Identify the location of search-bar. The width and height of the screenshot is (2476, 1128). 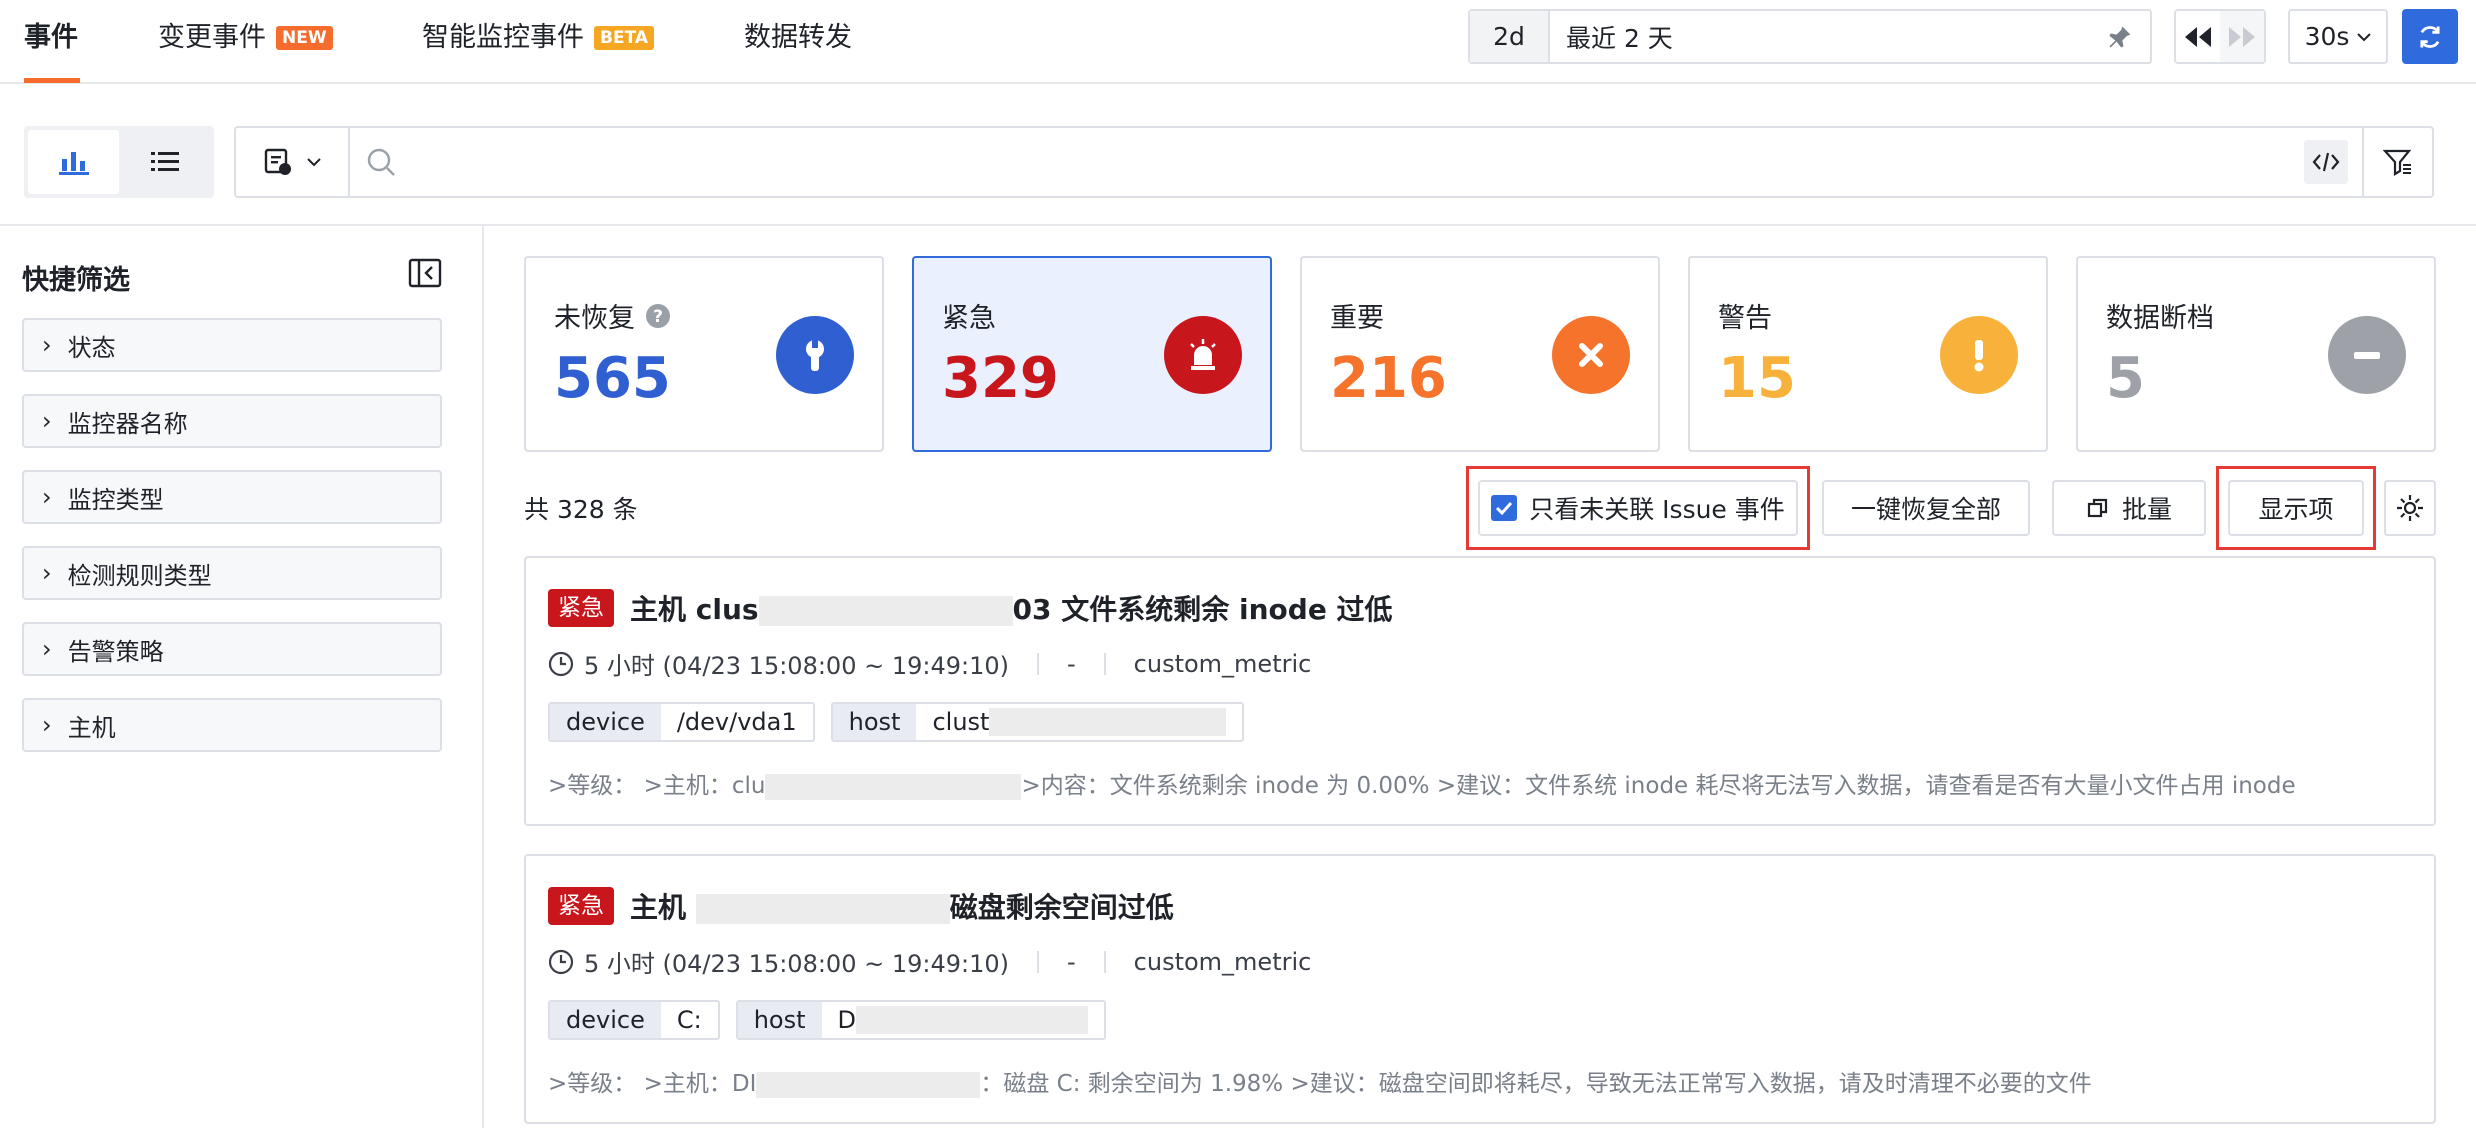
(1334, 162).